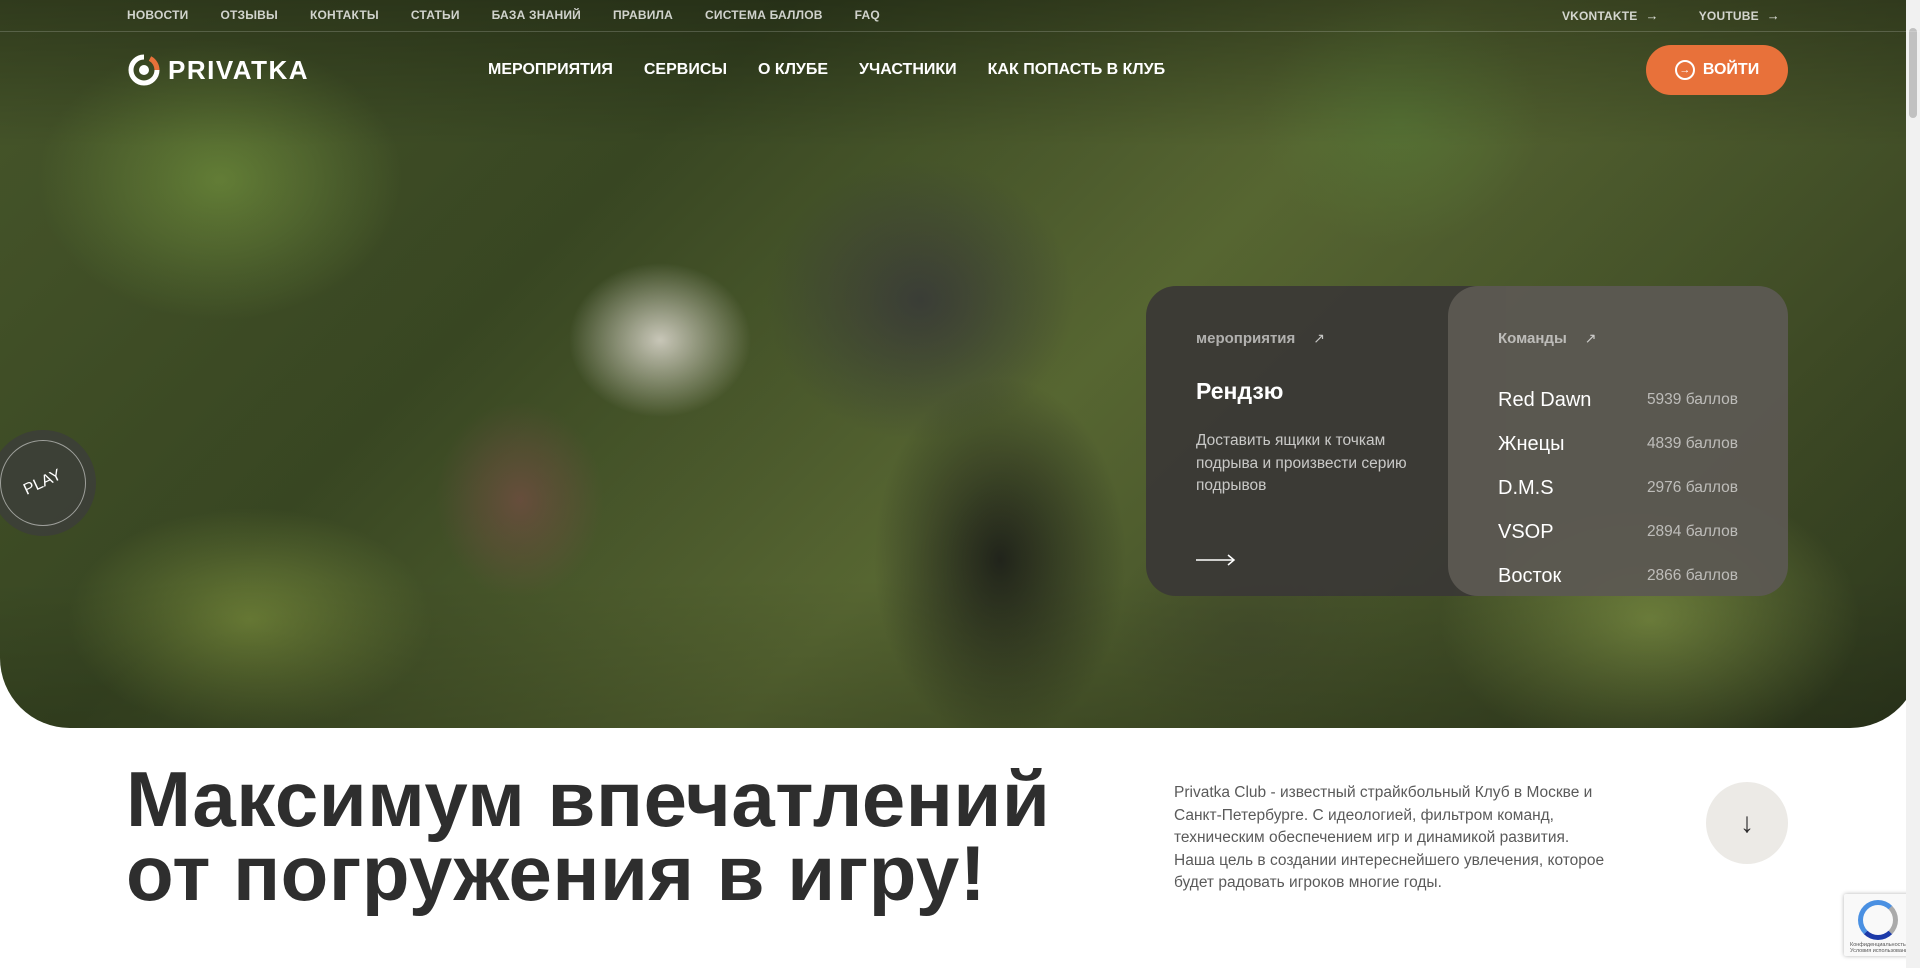  I want to click on events-heading: мероприятия, so click(1246, 338).